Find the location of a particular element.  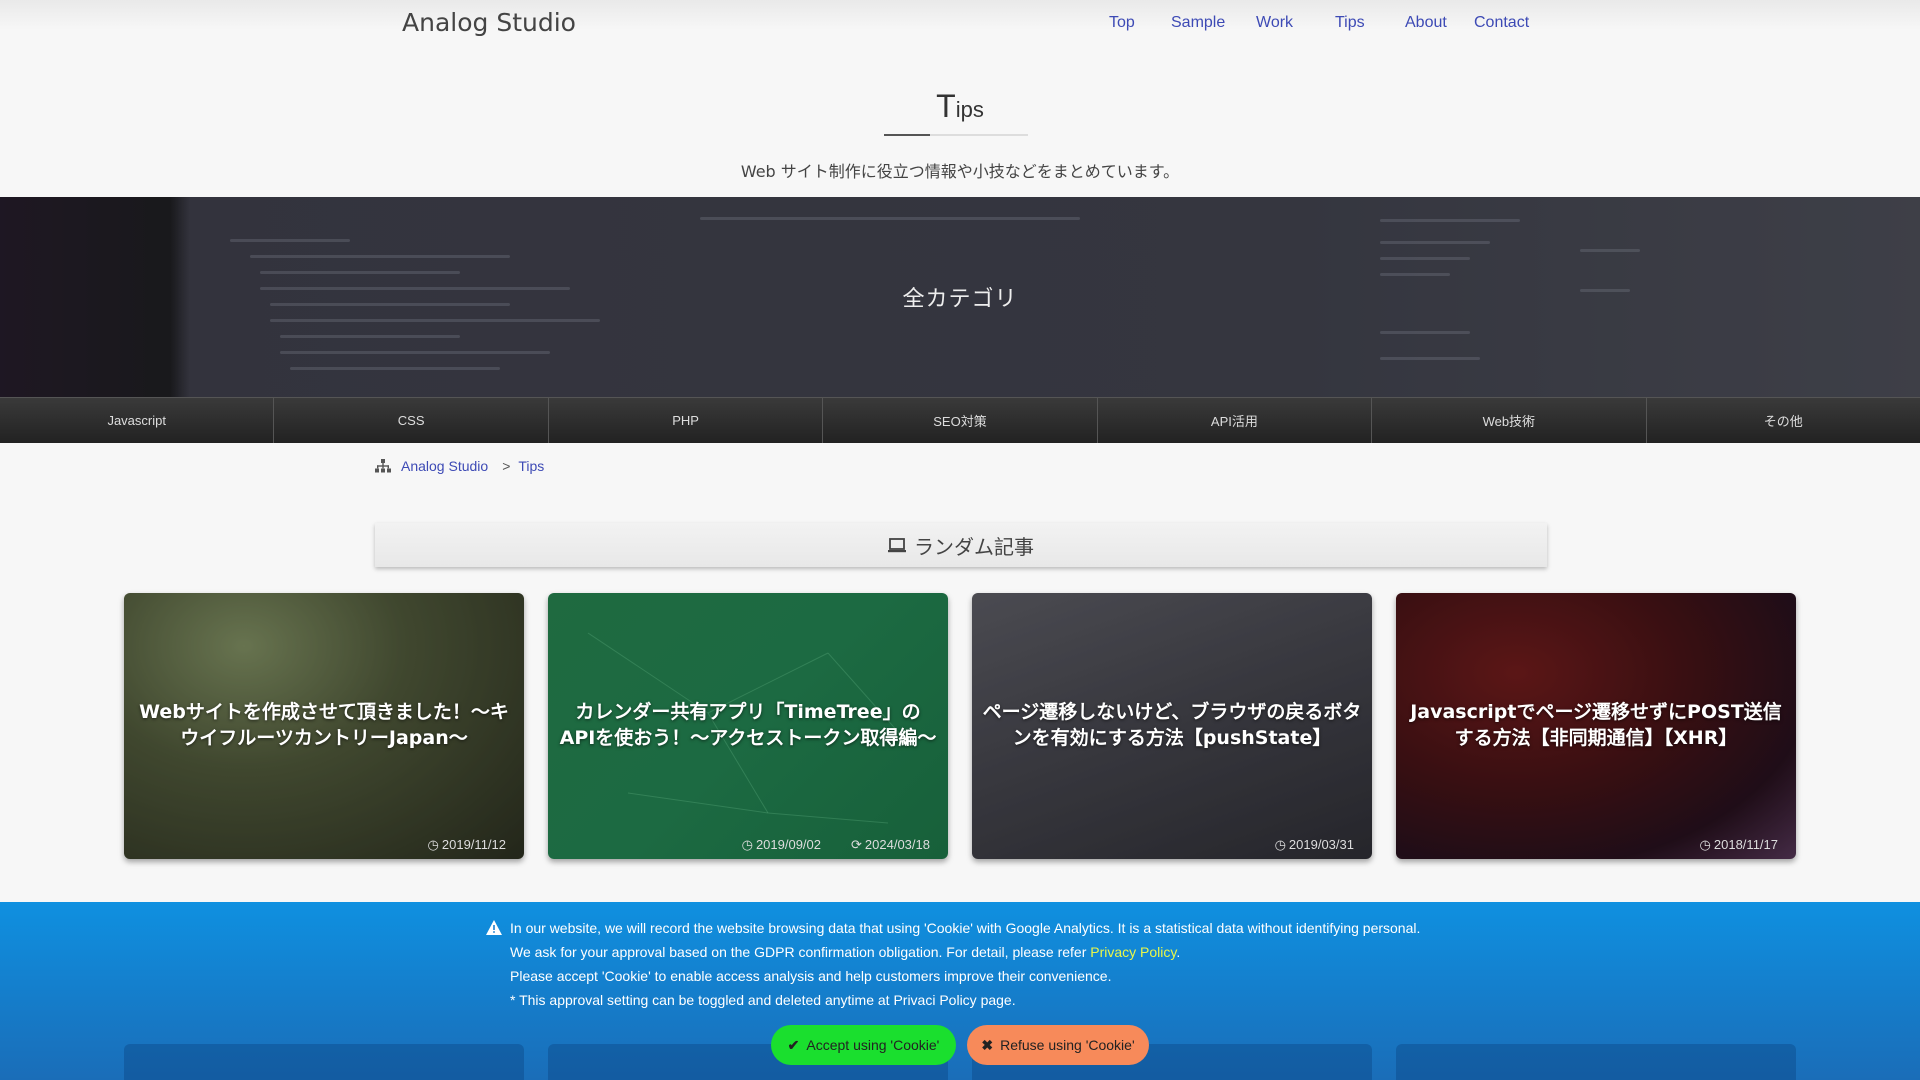

nav-top: Top is located at coordinates (1122, 23).